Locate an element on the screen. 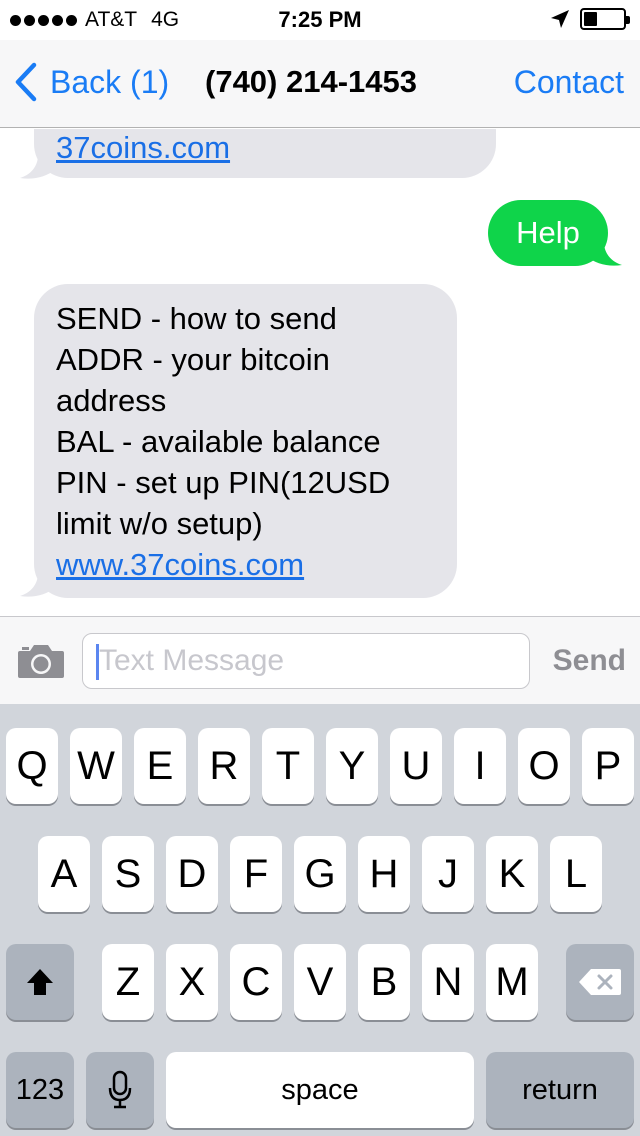  return-key: return is located at coordinates (560, 1090).